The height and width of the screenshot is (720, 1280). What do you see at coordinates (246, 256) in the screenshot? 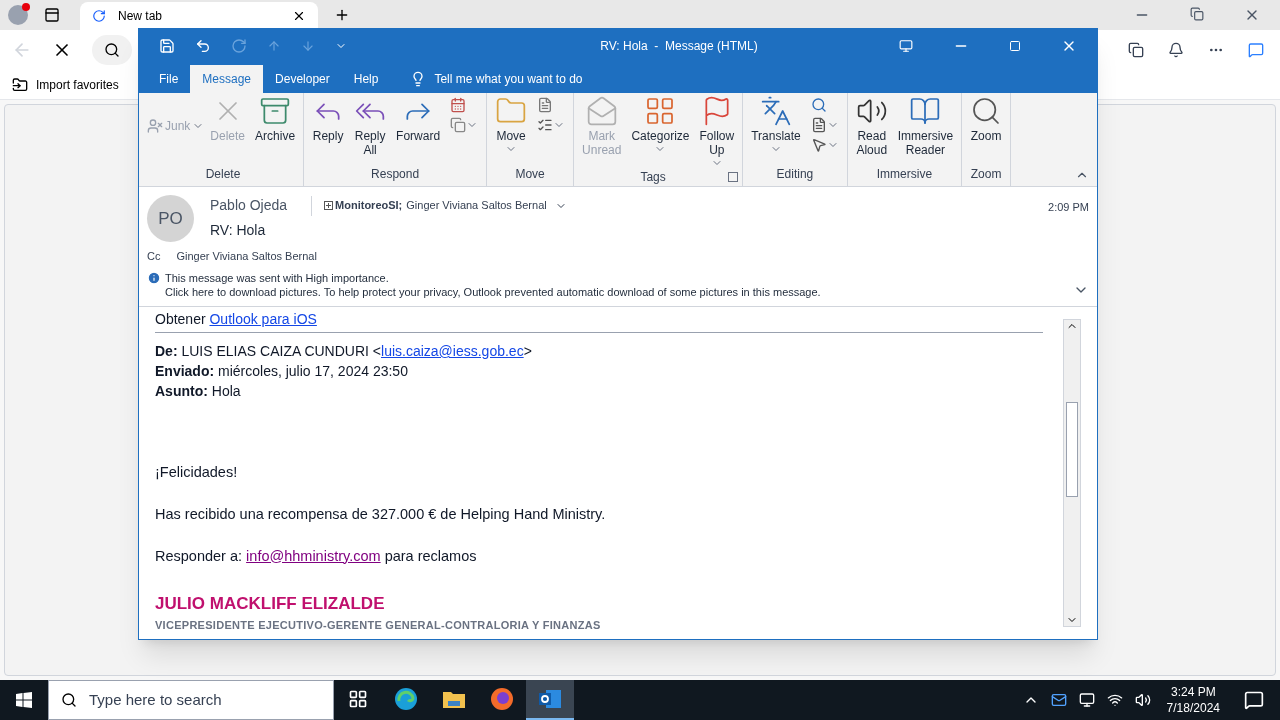
I see `cc-value: Ginger Viviana Saltos Bernal` at bounding box center [246, 256].